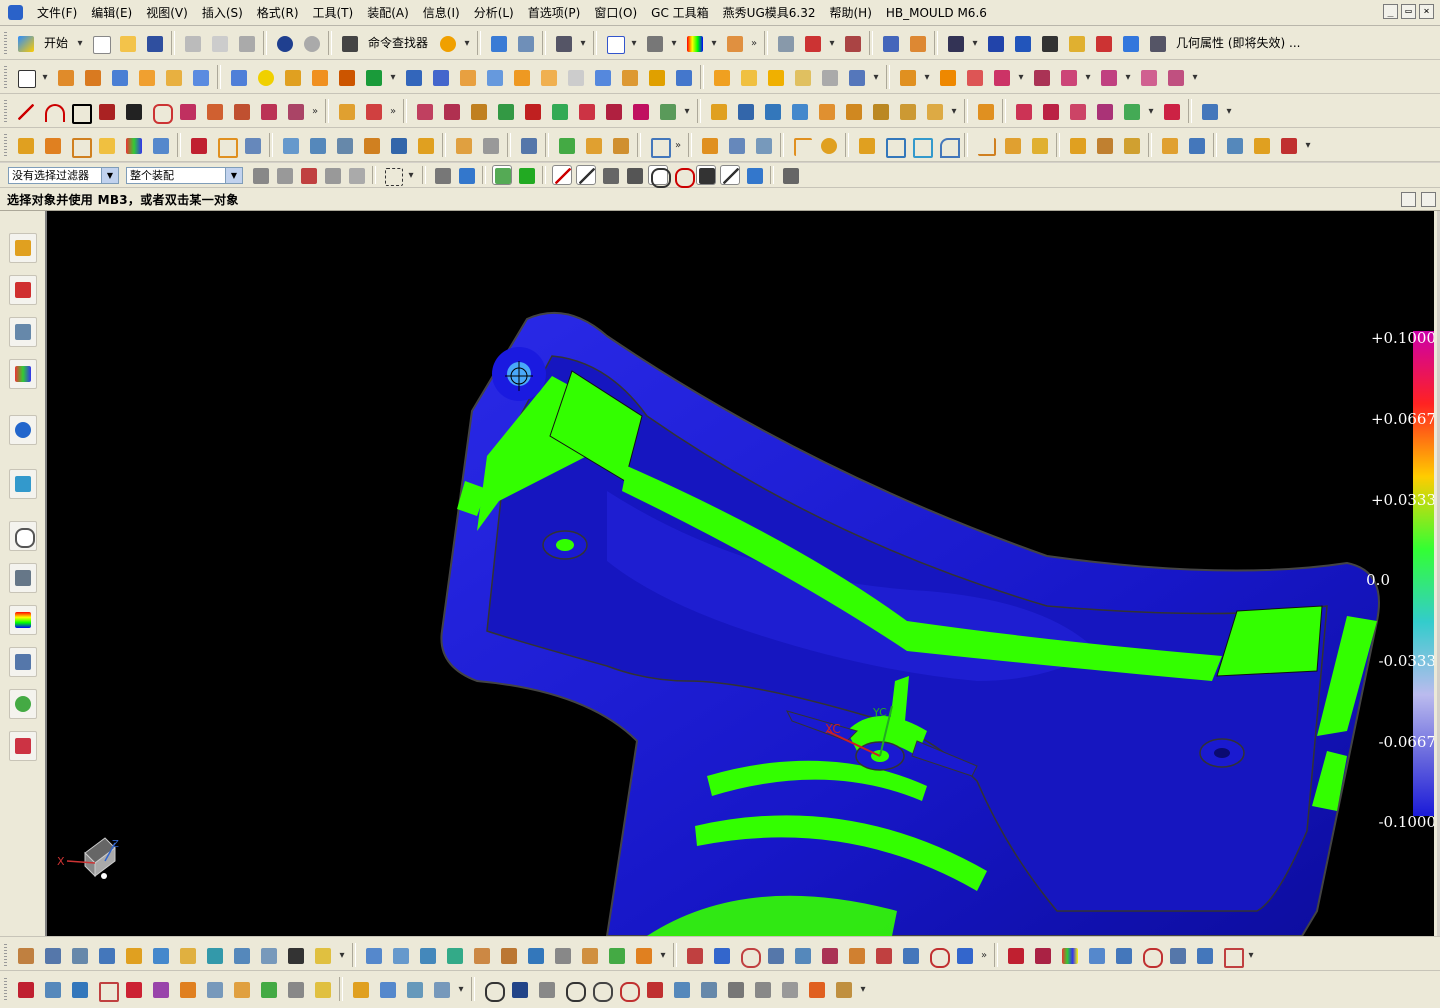 The image size is (1440, 1008). I want to click on sphere-icon, so click(265, 77).